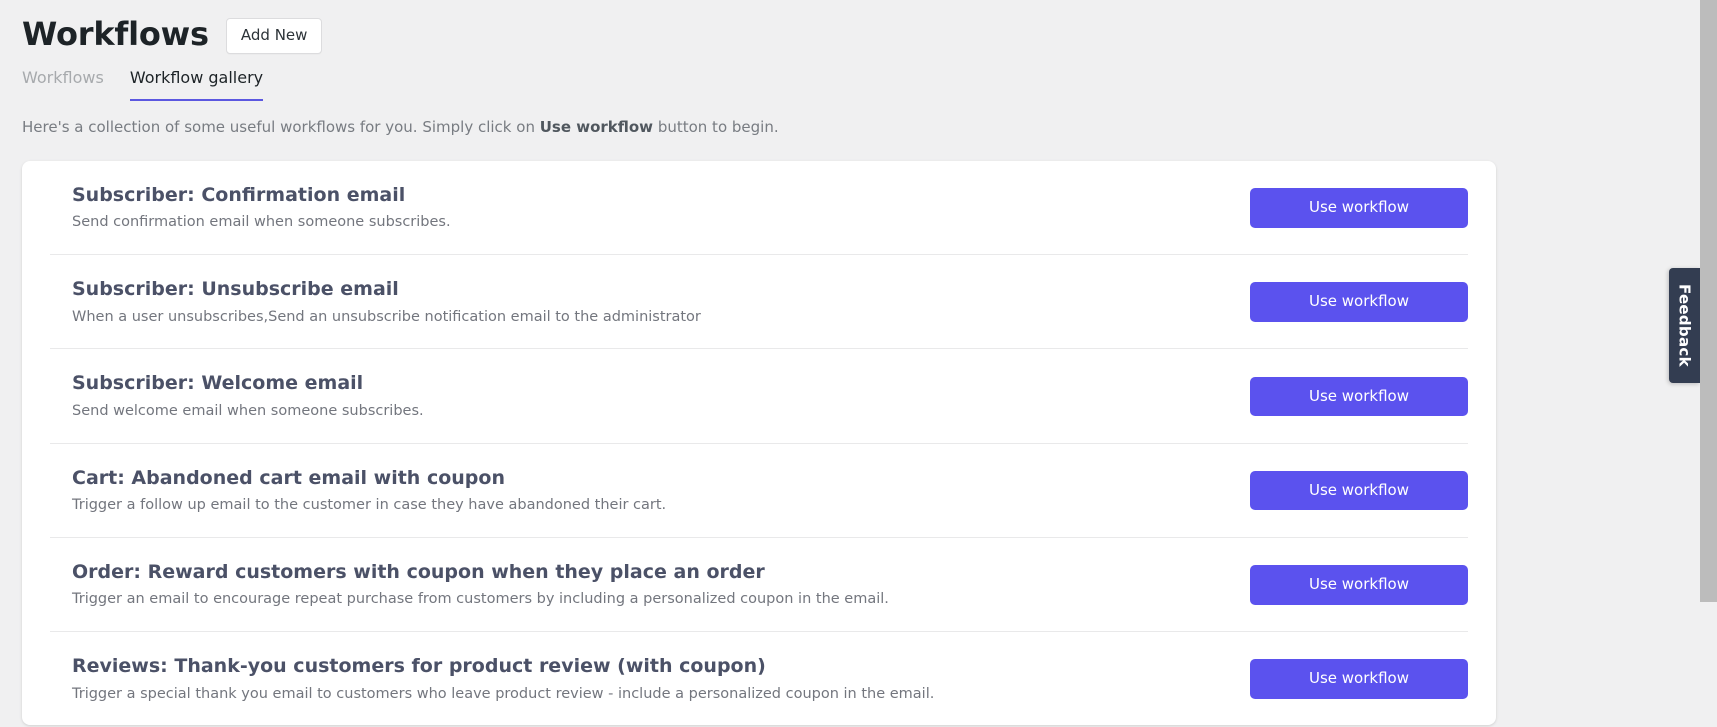 This screenshot has width=1717, height=727. Describe the element at coordinates (850, 27) in the screenshot. I see `page-header: Workflows Add New` at that location.